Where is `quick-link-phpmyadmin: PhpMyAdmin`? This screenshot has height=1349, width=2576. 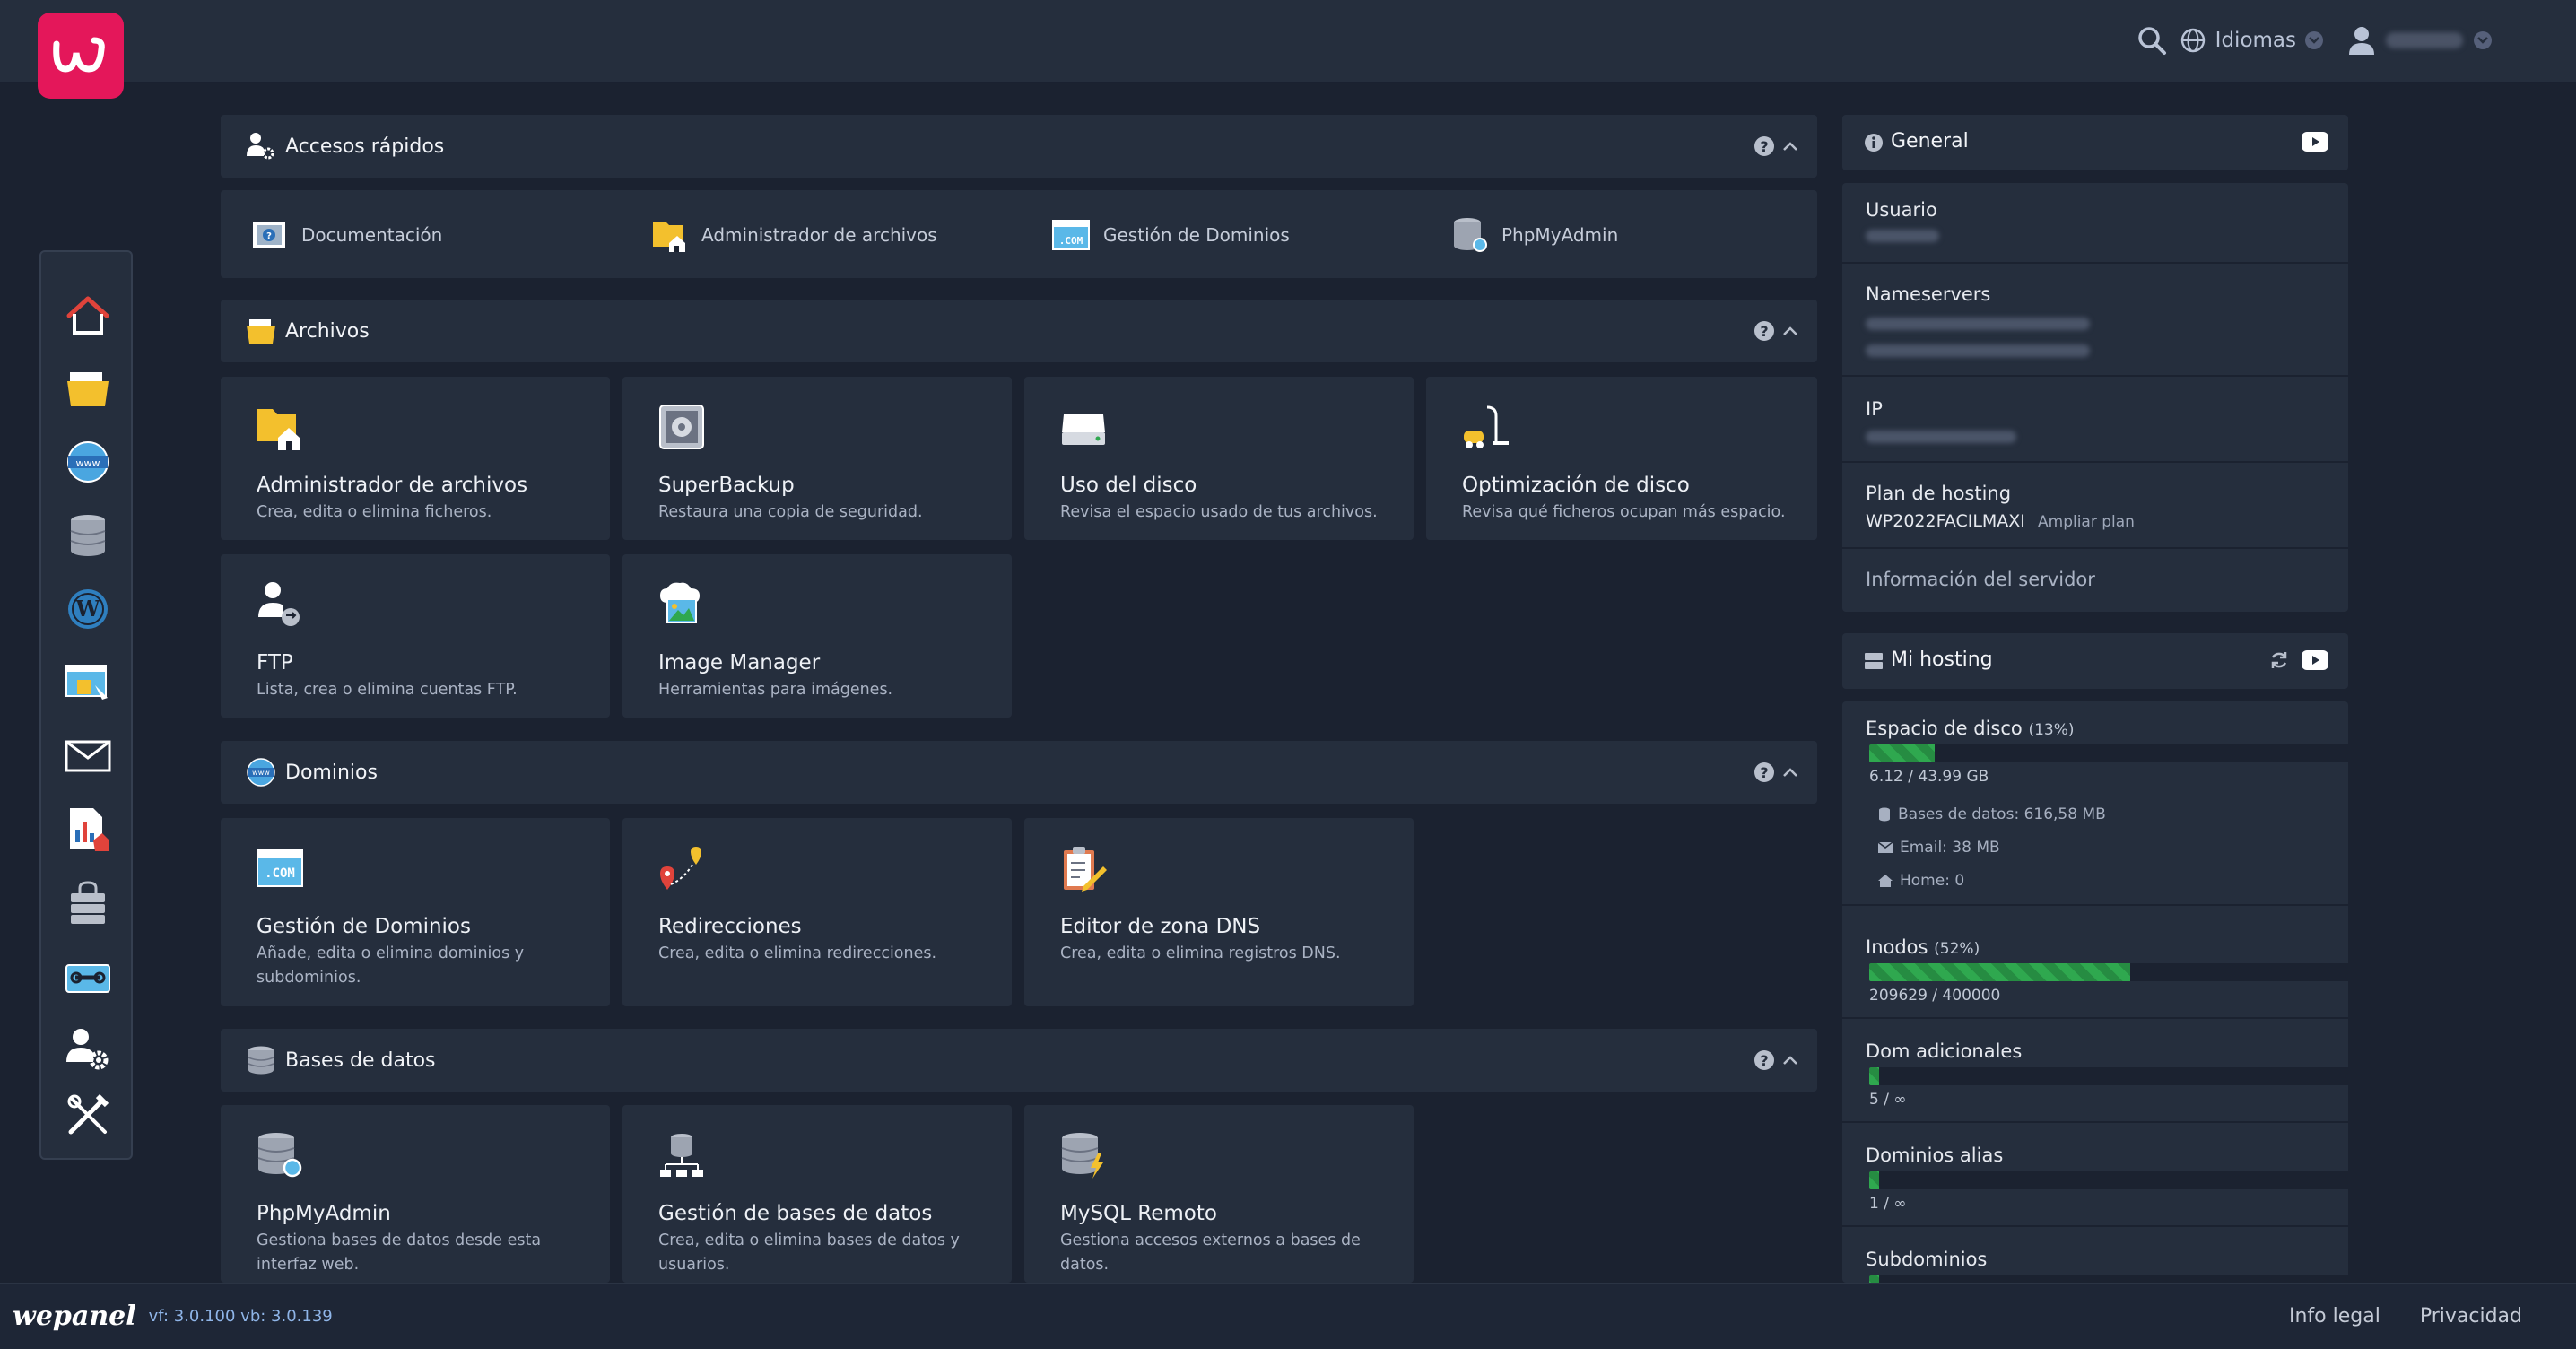
quick-link-phpmyadmin: PhpMyAdmin is located at coordinates (1534, 235).